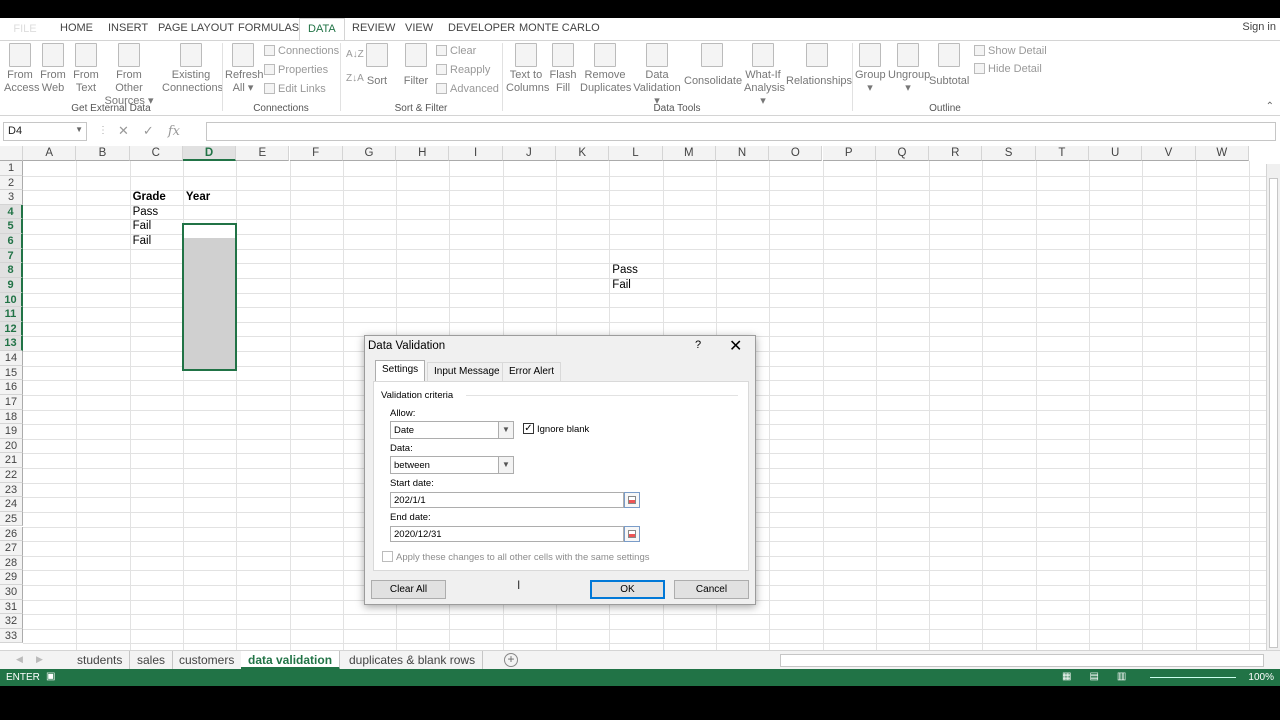  What do you see at coordinates (11, 577) in the screenshot?
I see `row-header-29: 29` at bounding box center [11, 577].